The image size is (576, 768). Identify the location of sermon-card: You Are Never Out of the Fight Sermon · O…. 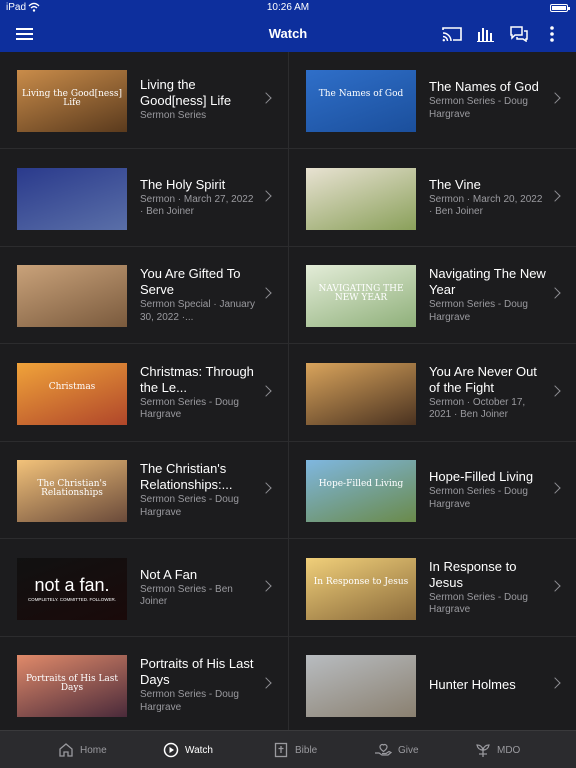
(432, 393).